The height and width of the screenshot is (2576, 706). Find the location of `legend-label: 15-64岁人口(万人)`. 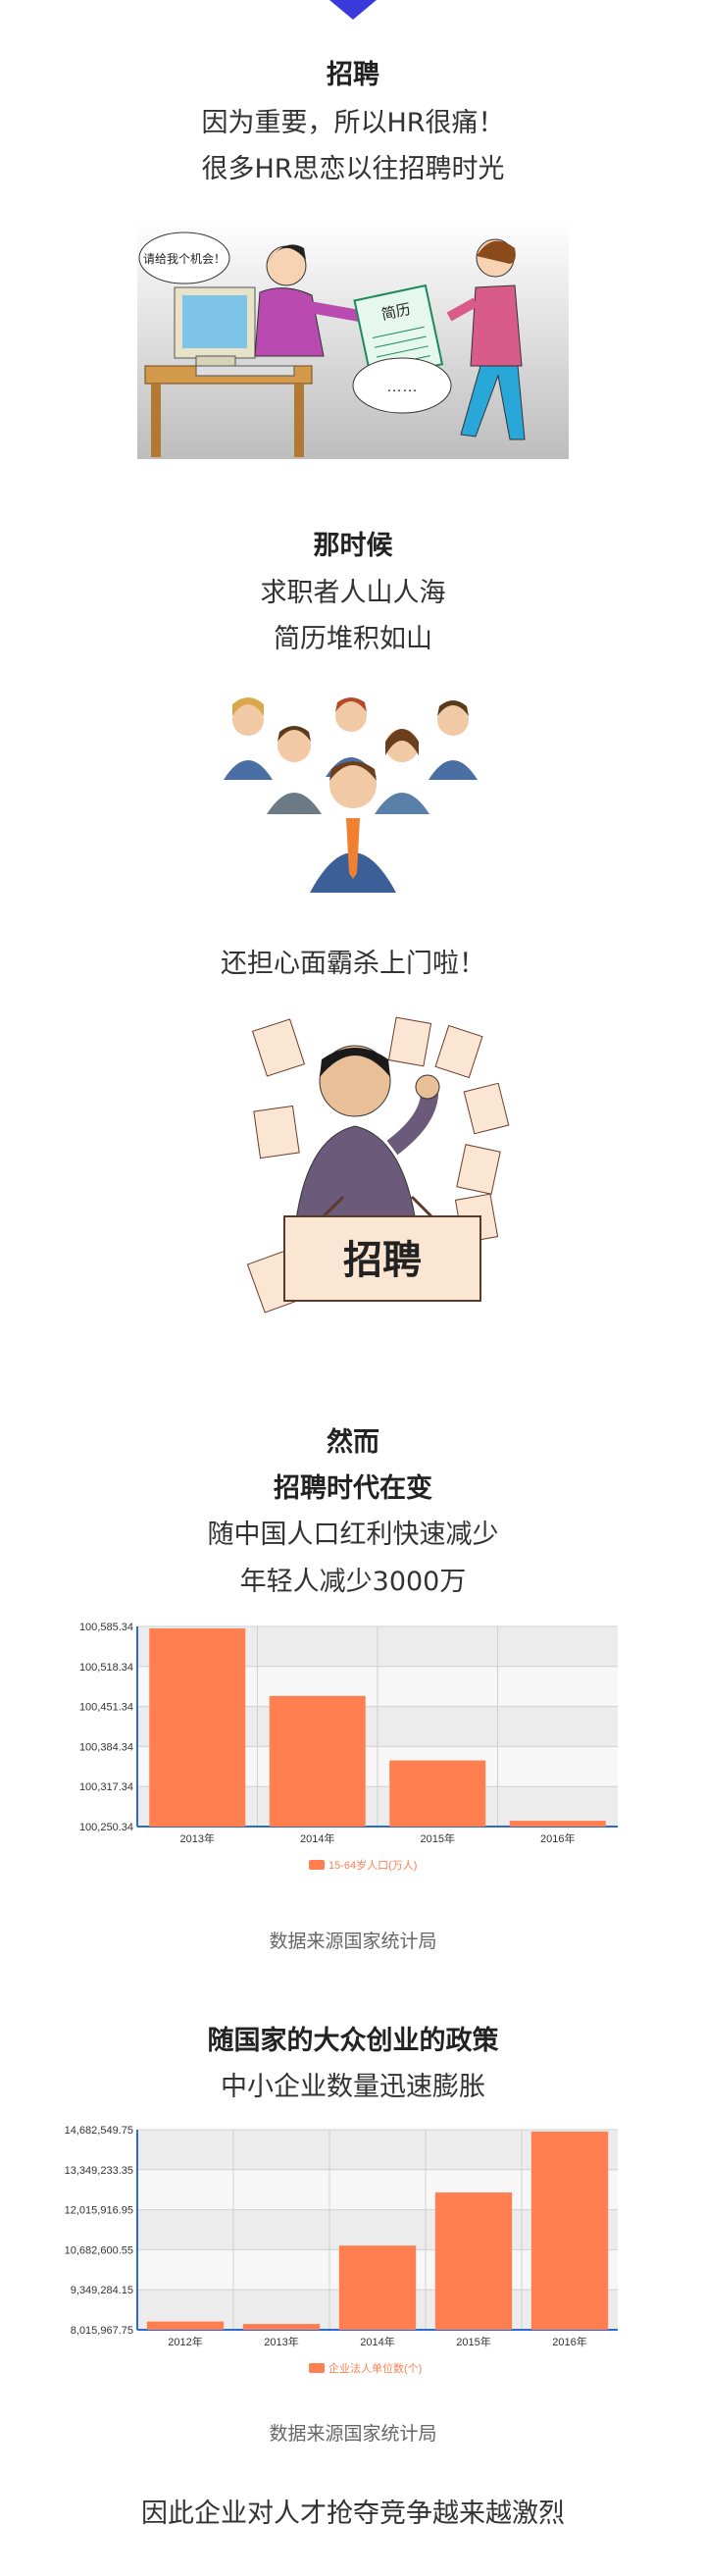

legend-label: 15-64岁人口(万人) is located at coordinates (372, 1865).